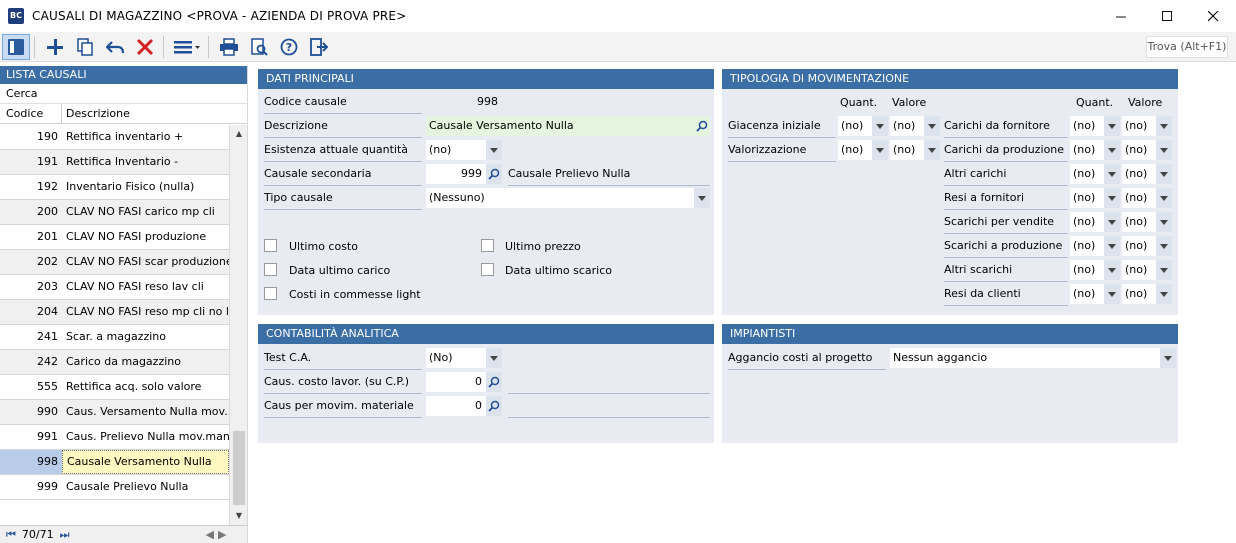 This screenshot has height=543, width=1236. I want to click on esistenza-dropdown-icon, so click(494, 150).